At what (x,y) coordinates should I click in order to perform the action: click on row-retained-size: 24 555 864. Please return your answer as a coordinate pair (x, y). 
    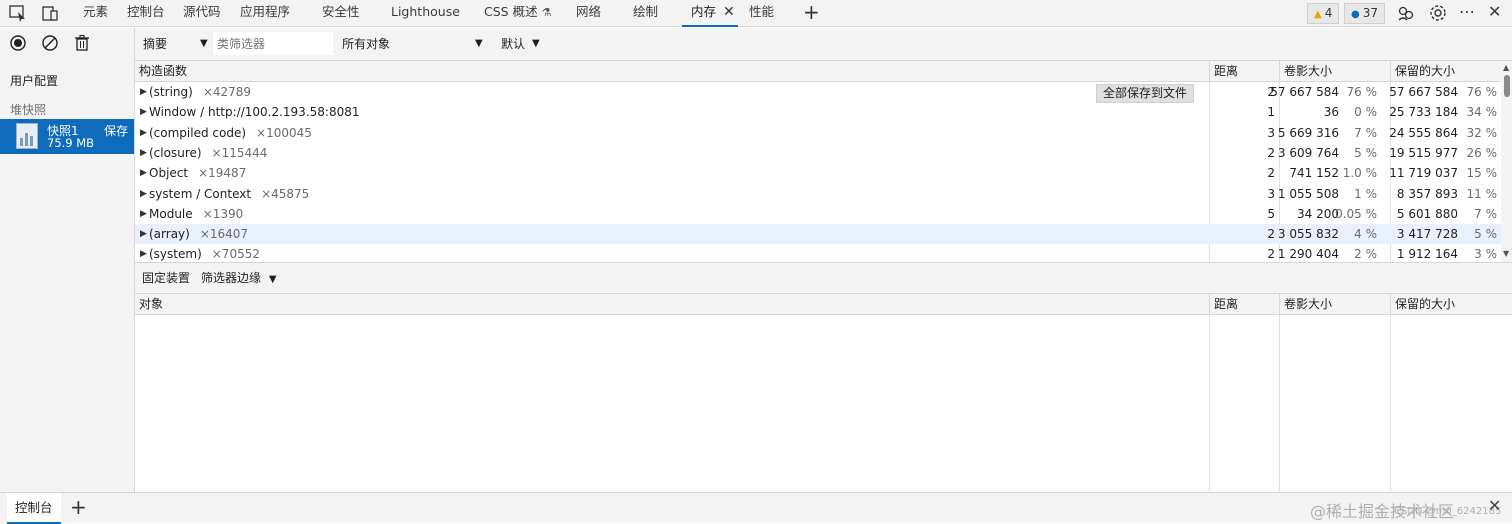
    Looking at the image, I should click on (1423, 132).